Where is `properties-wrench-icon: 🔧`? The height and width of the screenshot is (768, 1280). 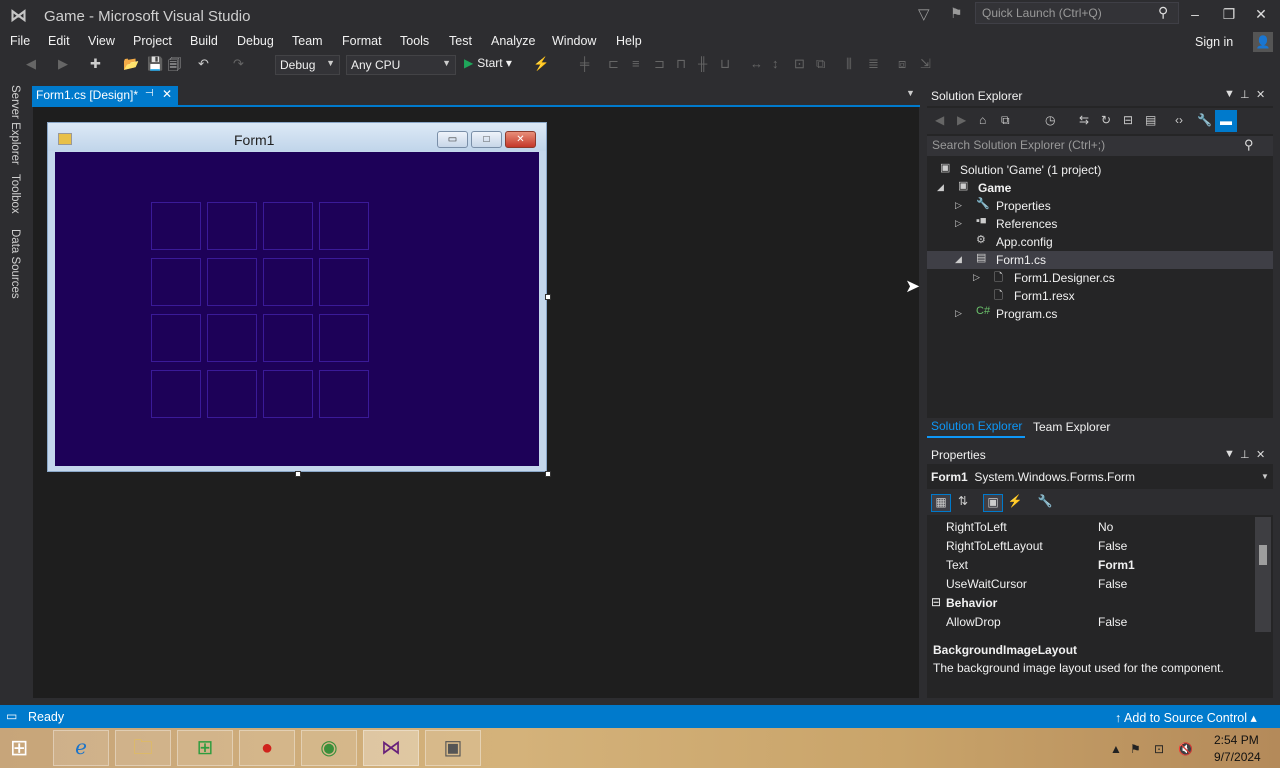 properties-wrench-icon: 🔧 is located at coordinates (1204, 120).